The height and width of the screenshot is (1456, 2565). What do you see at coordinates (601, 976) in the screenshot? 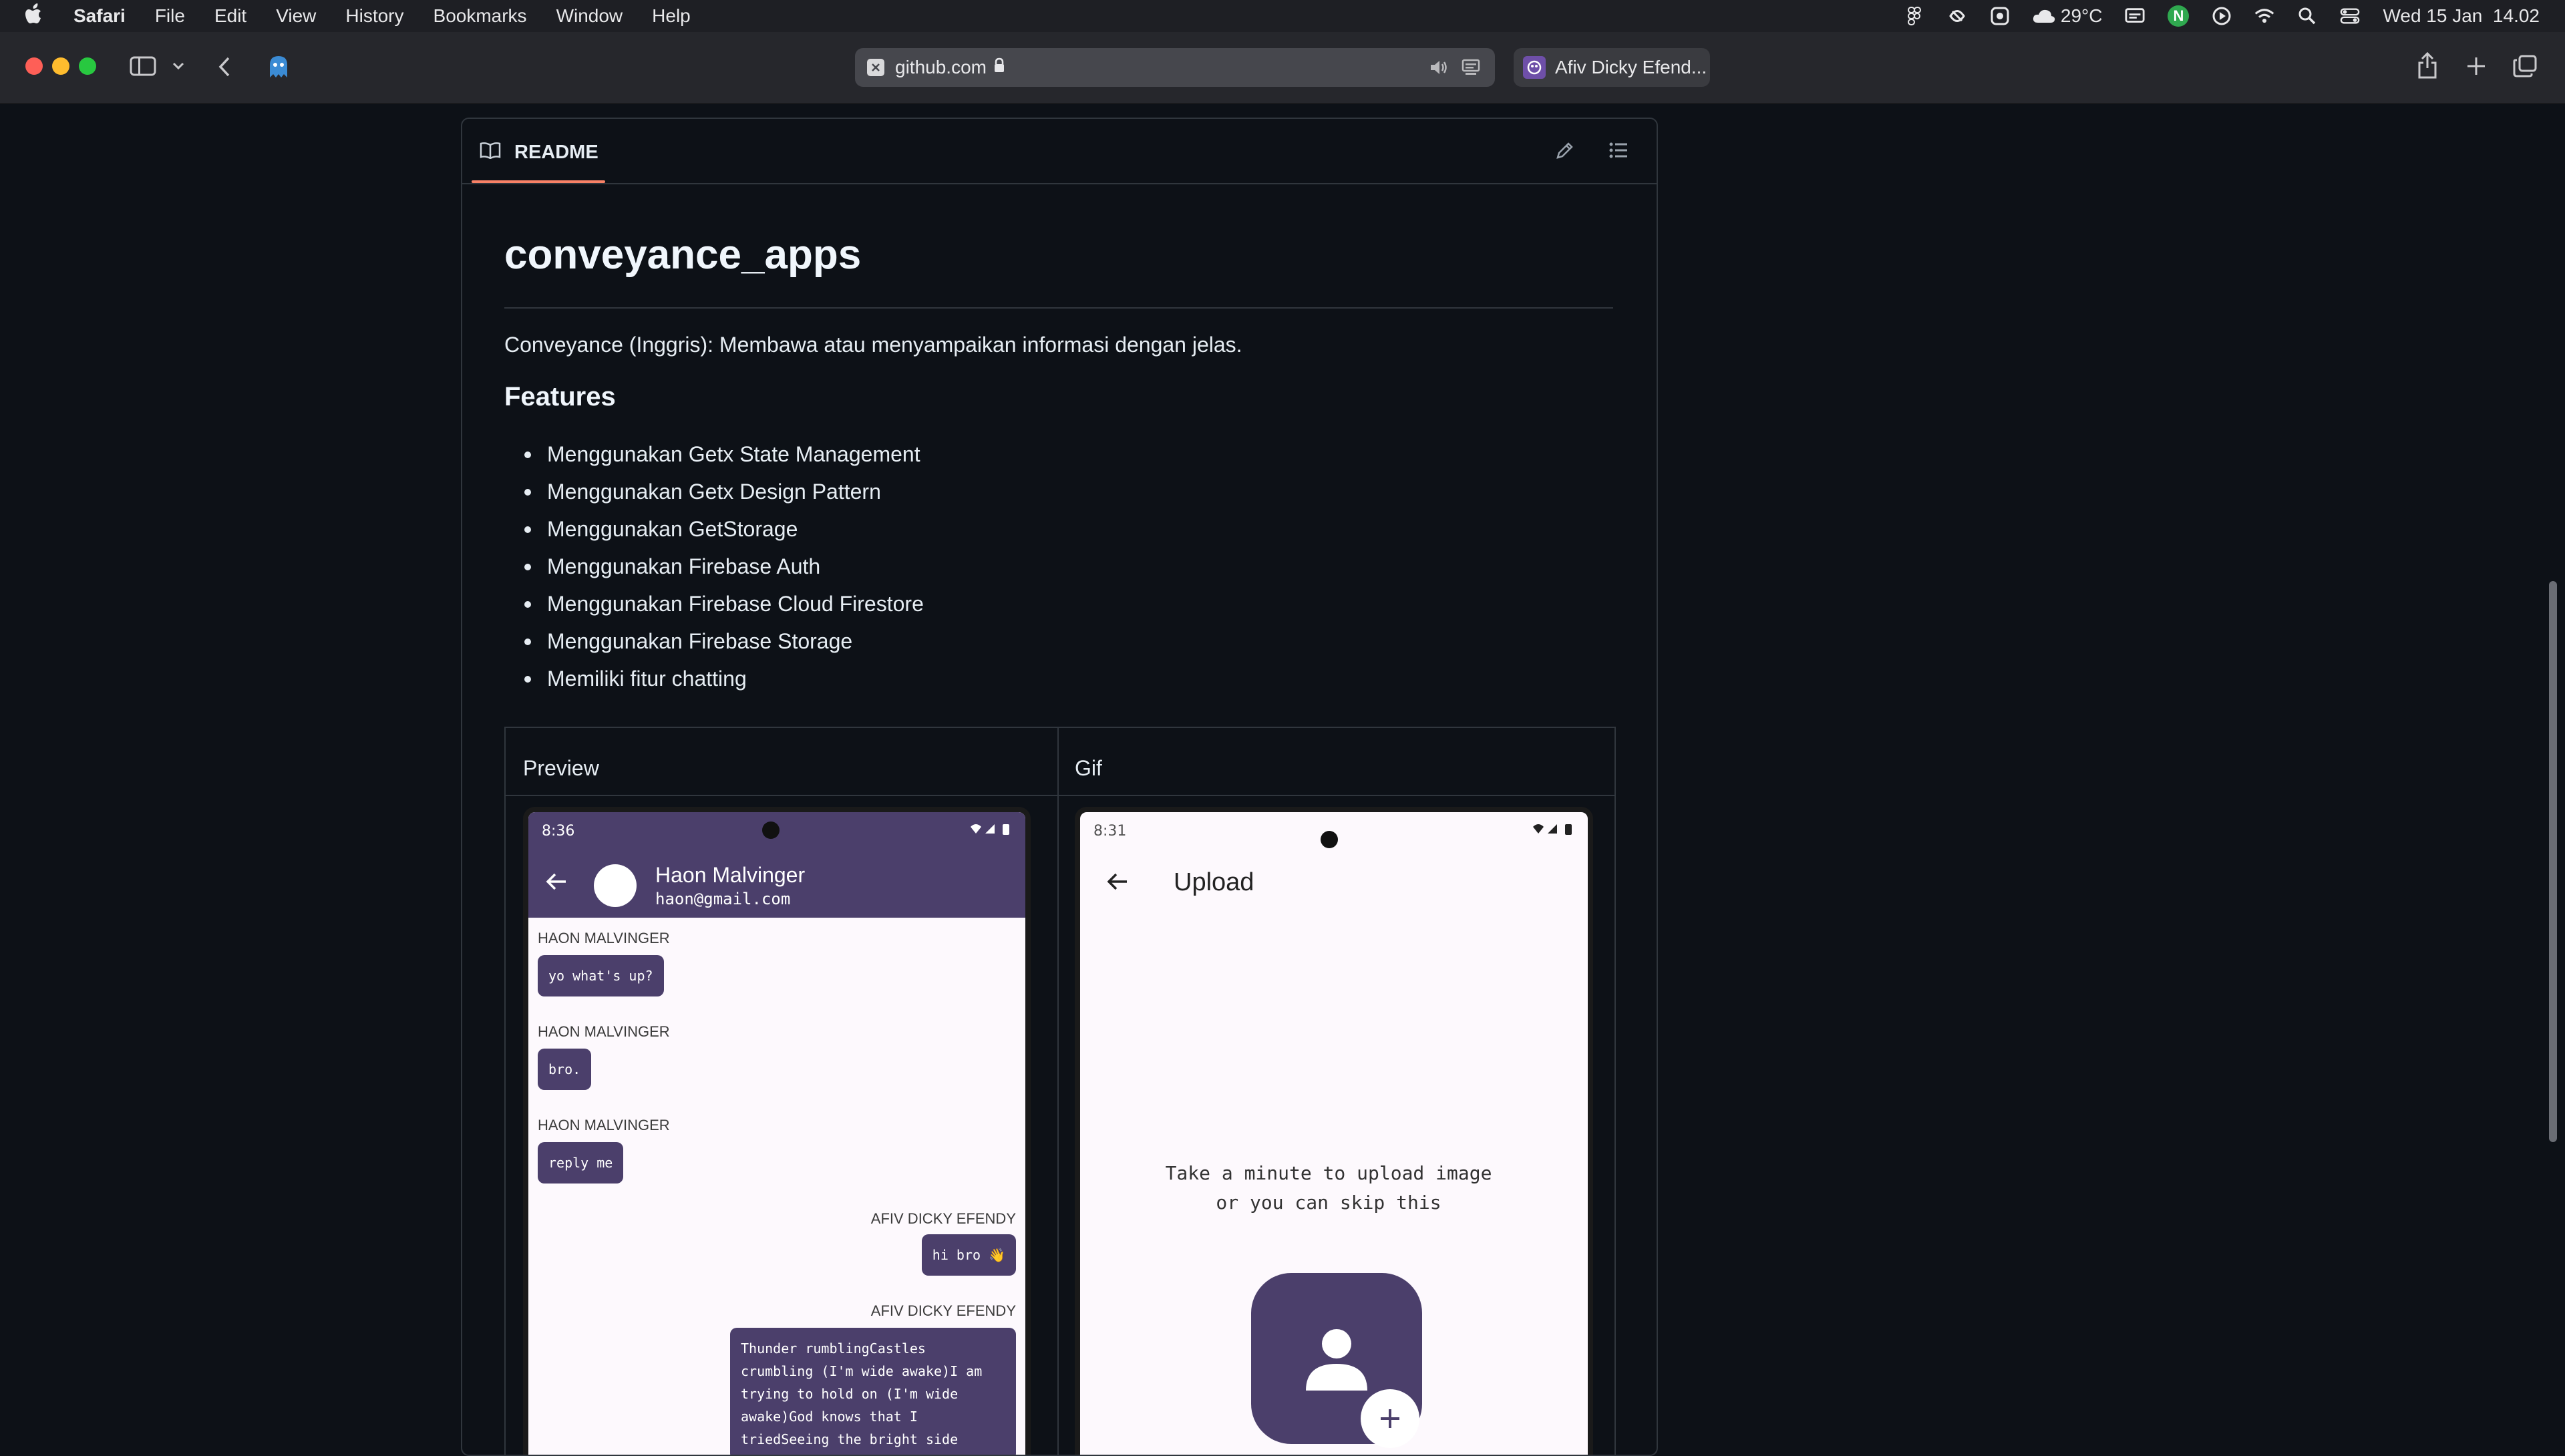
I see `chat-bubble: yo what's up?` at bounding box center [601, 976].